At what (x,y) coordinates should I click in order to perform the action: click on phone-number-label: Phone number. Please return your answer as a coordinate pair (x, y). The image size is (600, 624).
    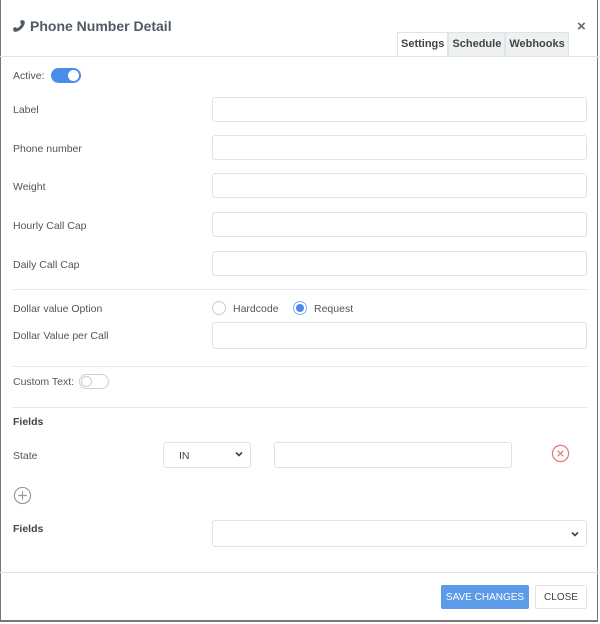
    Looking at the image, I should click on (47, 149).